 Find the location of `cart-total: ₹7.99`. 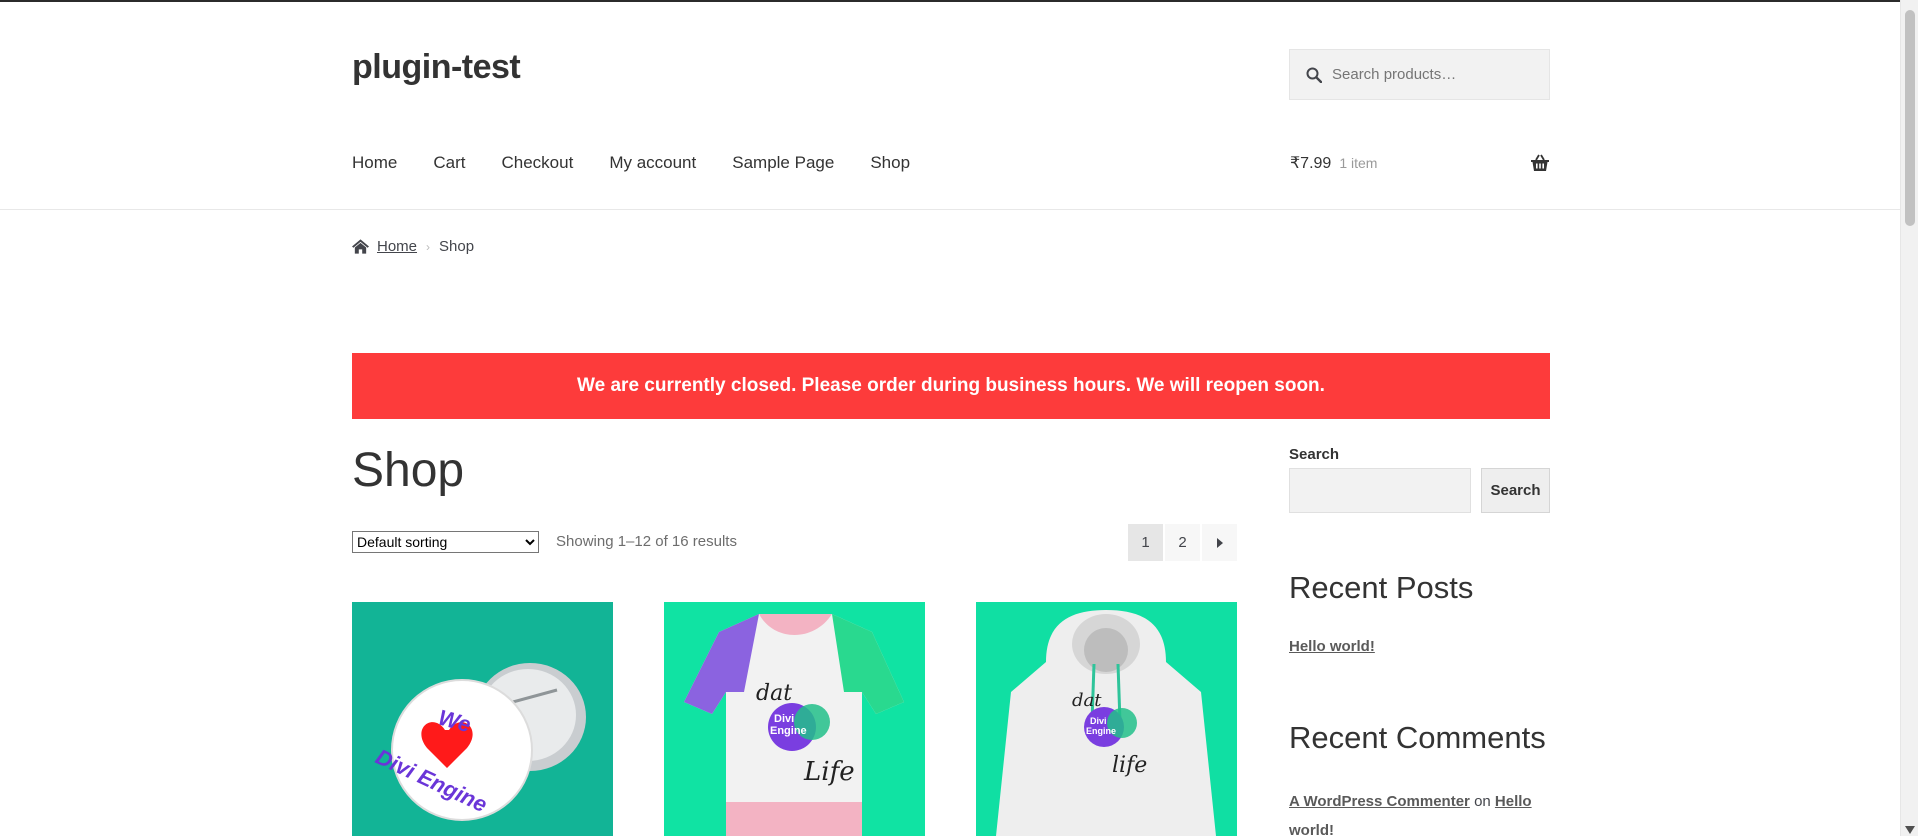

cart-total: ₹7.99 is located at coordinates (1310, 163).